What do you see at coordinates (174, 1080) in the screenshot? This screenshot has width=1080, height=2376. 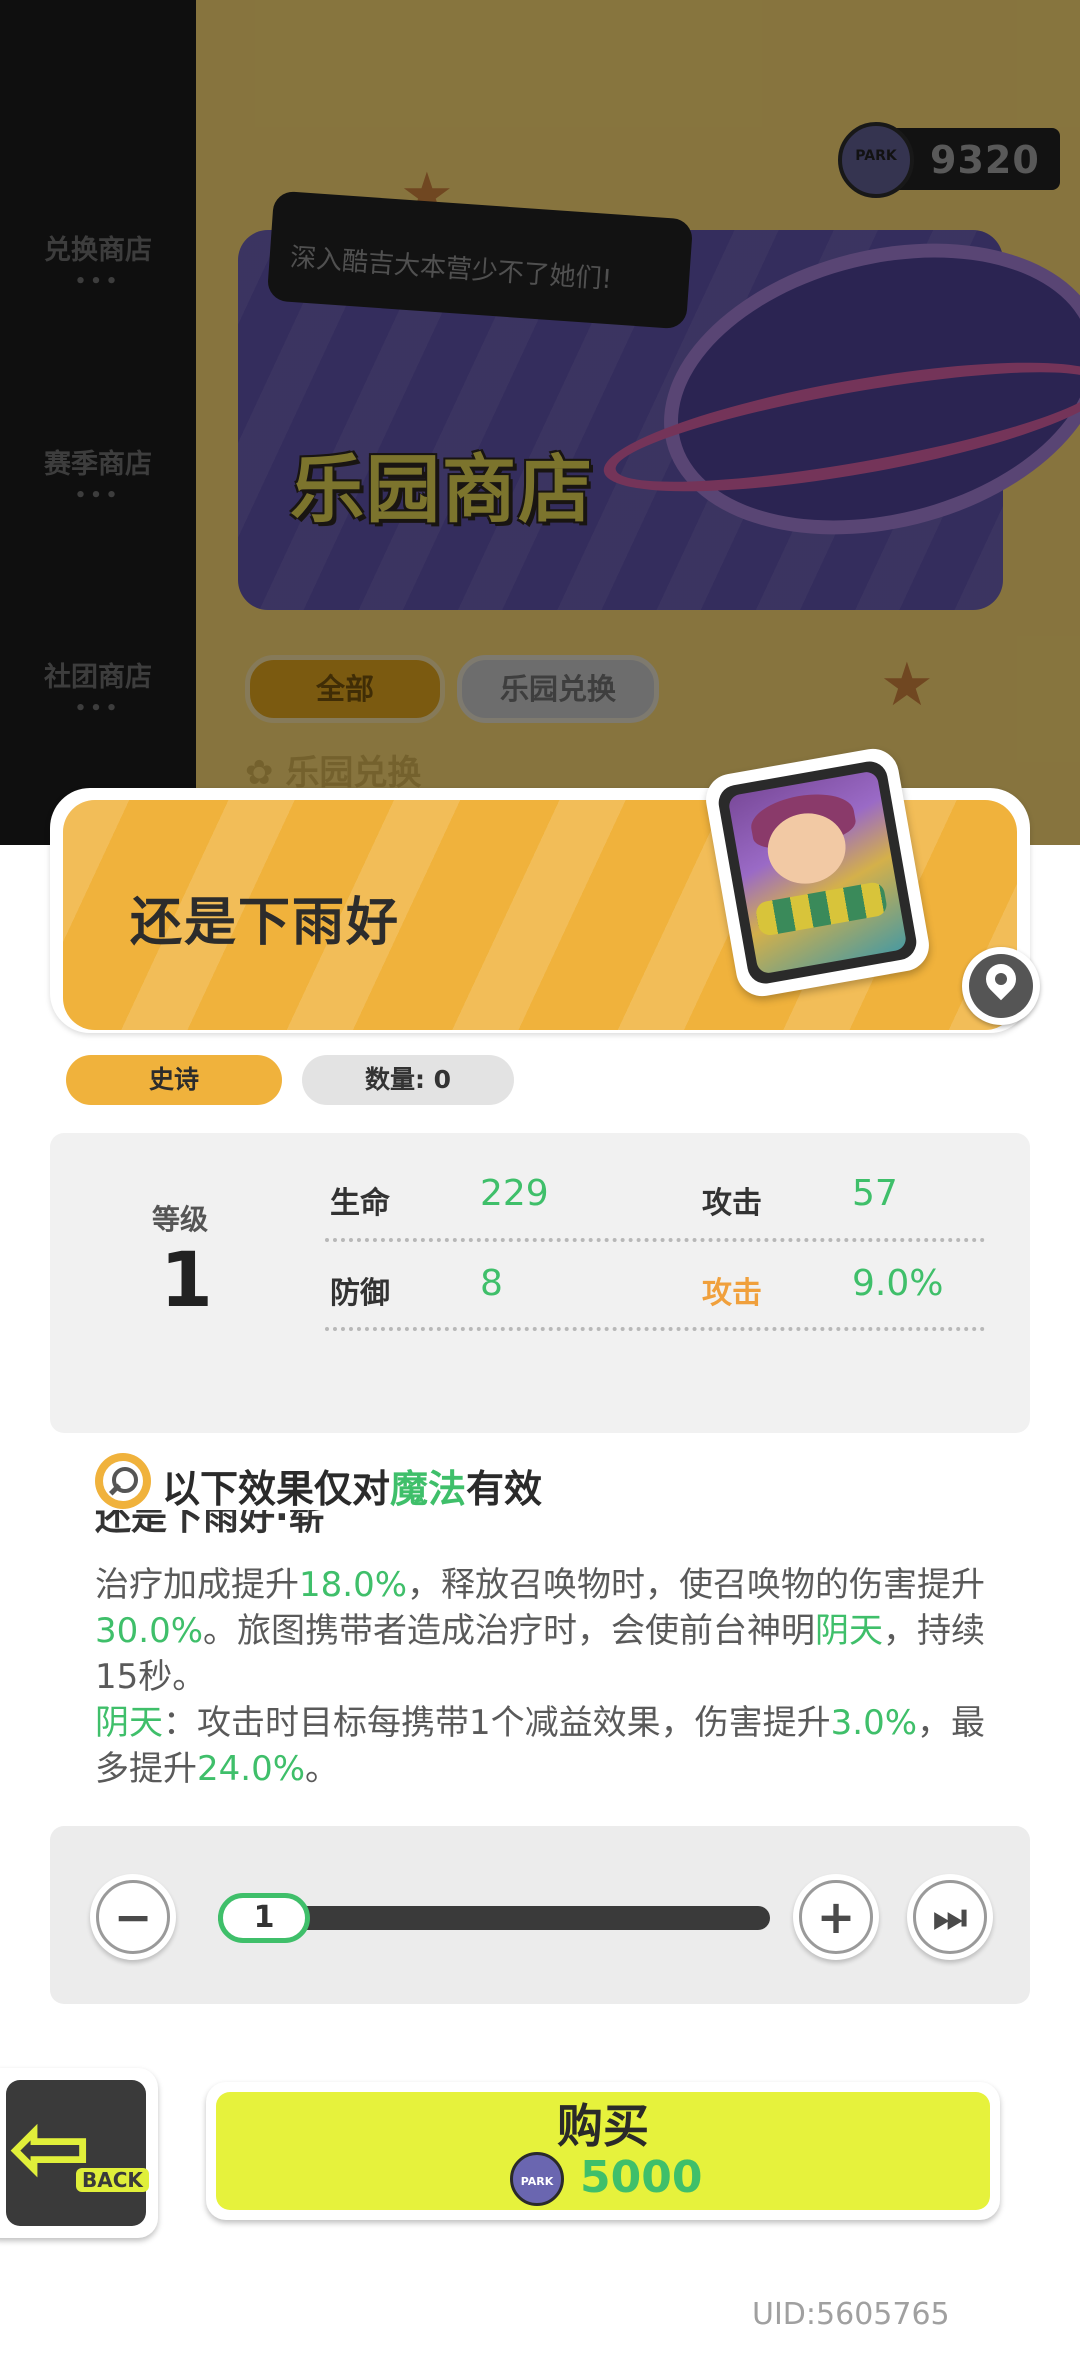 I see `rarity-badge: 史诗` at bounding box center [174, 1080].